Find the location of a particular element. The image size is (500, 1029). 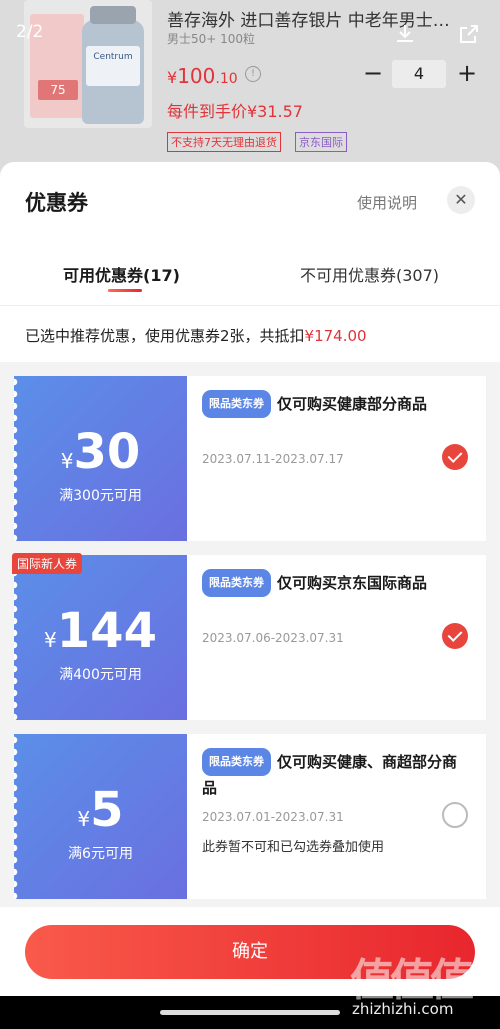

sheet-title: 优惠券 is located at coordinates (56, 203).